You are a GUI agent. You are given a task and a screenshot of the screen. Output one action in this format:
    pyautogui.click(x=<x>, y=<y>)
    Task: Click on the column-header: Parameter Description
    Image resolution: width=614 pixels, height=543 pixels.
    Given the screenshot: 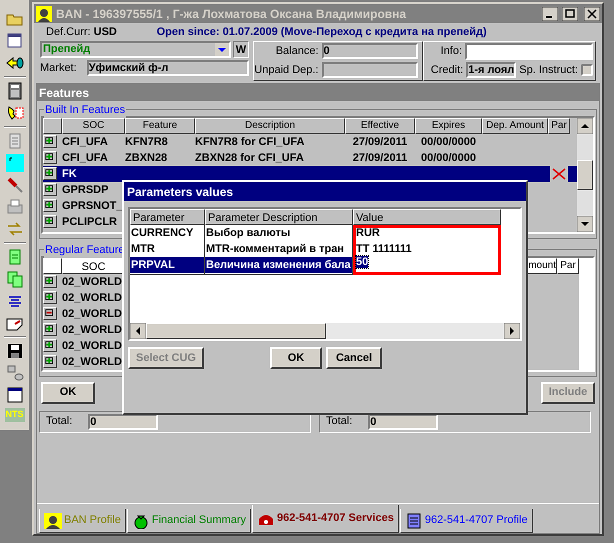 What is the action you would take?
    pyautogui.click(x=279, y=217)
    